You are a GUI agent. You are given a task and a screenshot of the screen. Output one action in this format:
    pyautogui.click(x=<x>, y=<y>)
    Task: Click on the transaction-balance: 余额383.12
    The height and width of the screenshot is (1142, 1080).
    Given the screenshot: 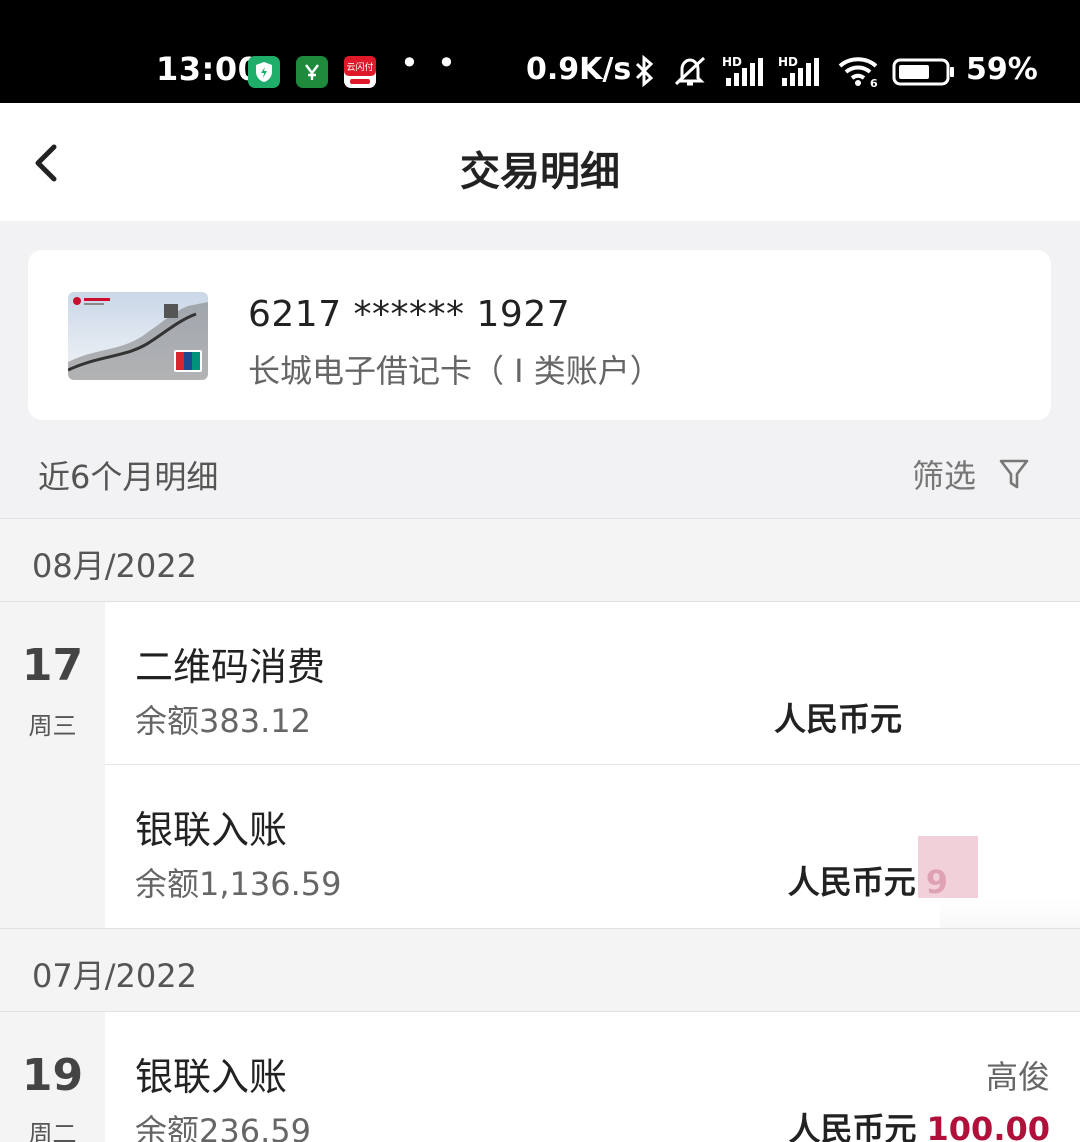 What is the action you would take?
    pyautogui.click(x=223, y=721)
    